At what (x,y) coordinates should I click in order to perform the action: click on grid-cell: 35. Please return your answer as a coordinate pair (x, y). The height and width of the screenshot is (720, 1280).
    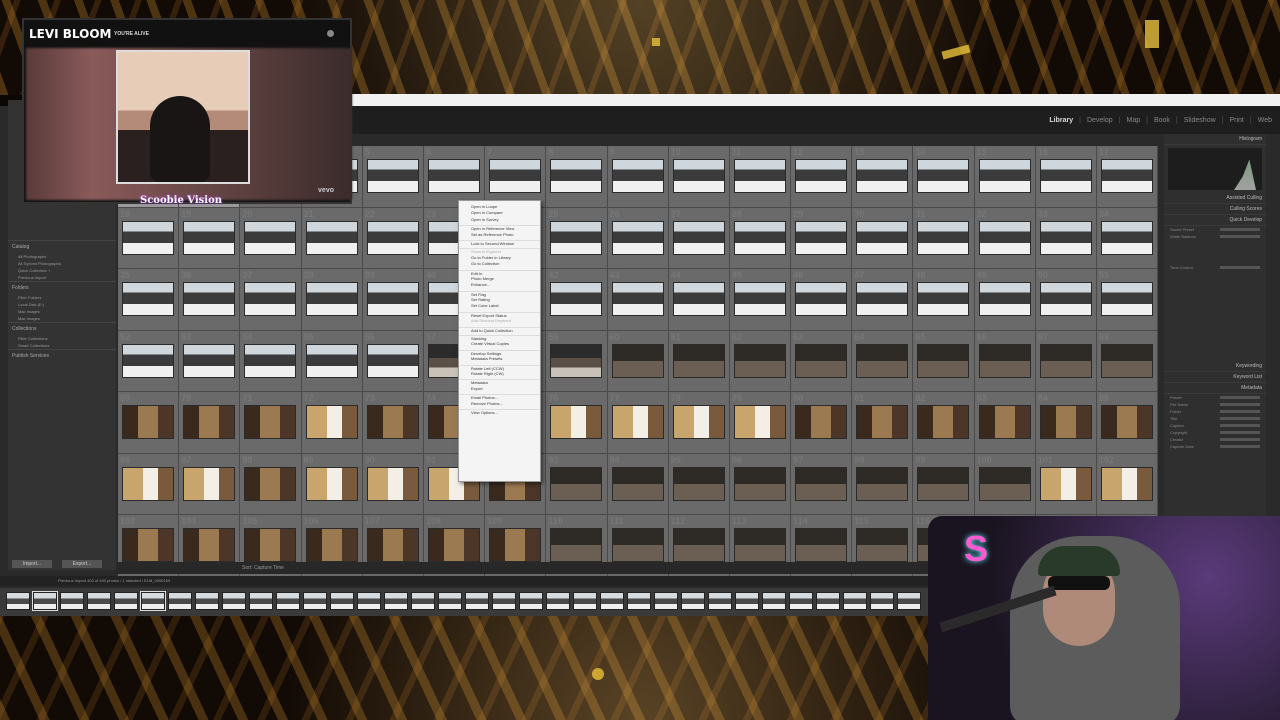
    Looking at the image, I should click on (149, 300).